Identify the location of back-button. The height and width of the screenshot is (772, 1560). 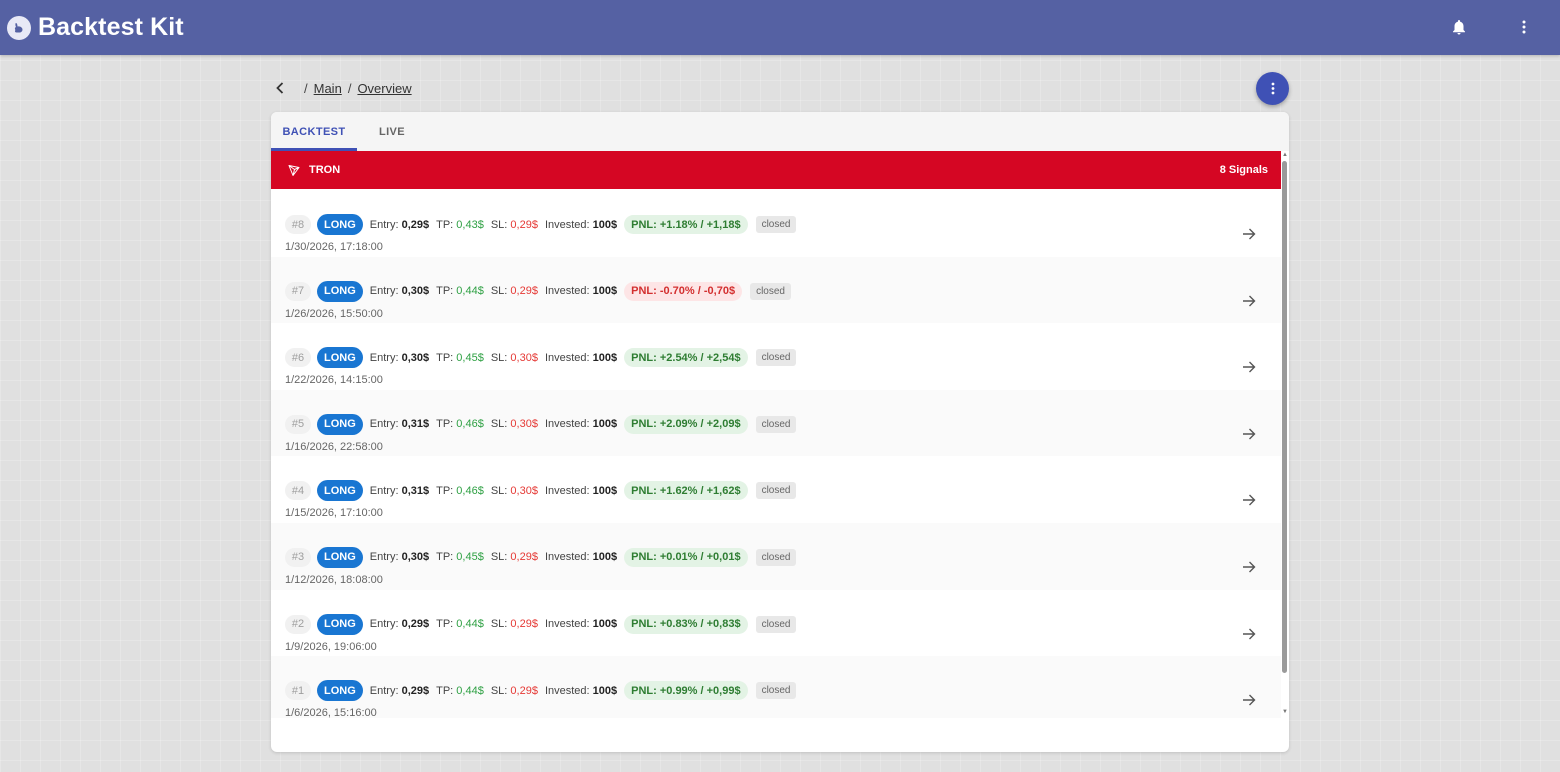
(283, 88).